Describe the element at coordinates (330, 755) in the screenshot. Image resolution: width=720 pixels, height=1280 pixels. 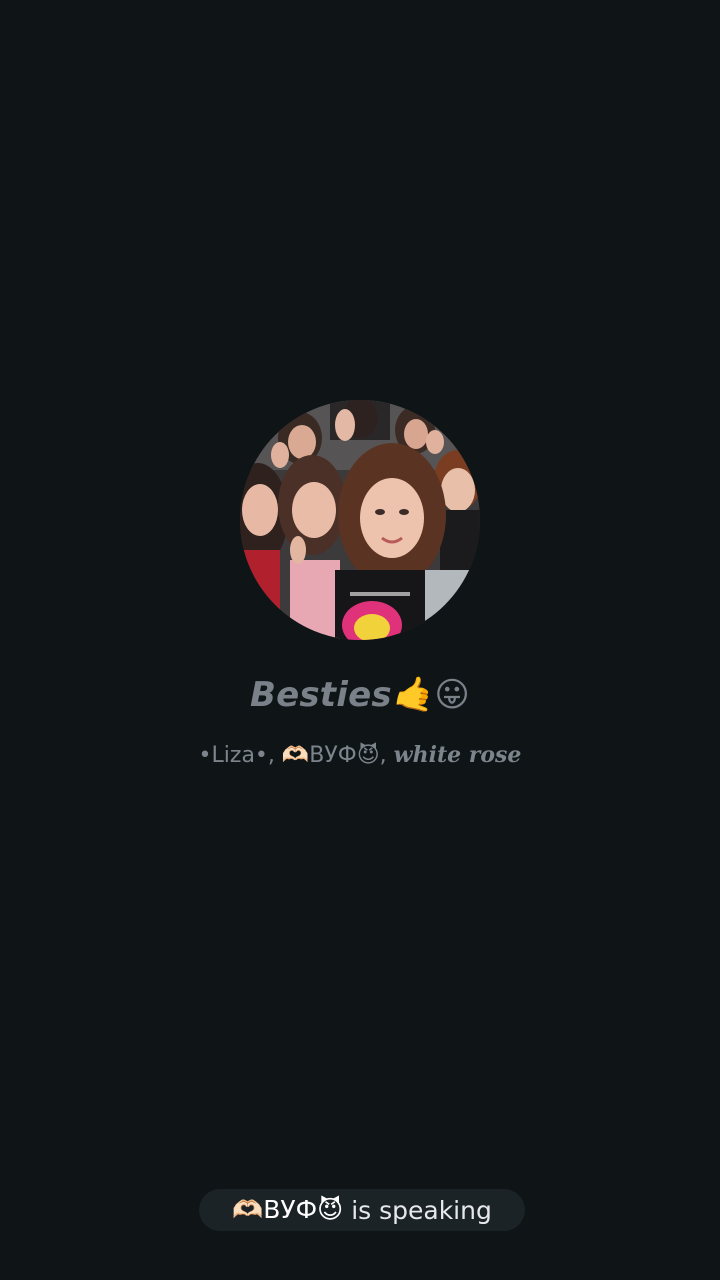
I see `participant-vuf: 🫶🏻ВУФ😈` at that location.